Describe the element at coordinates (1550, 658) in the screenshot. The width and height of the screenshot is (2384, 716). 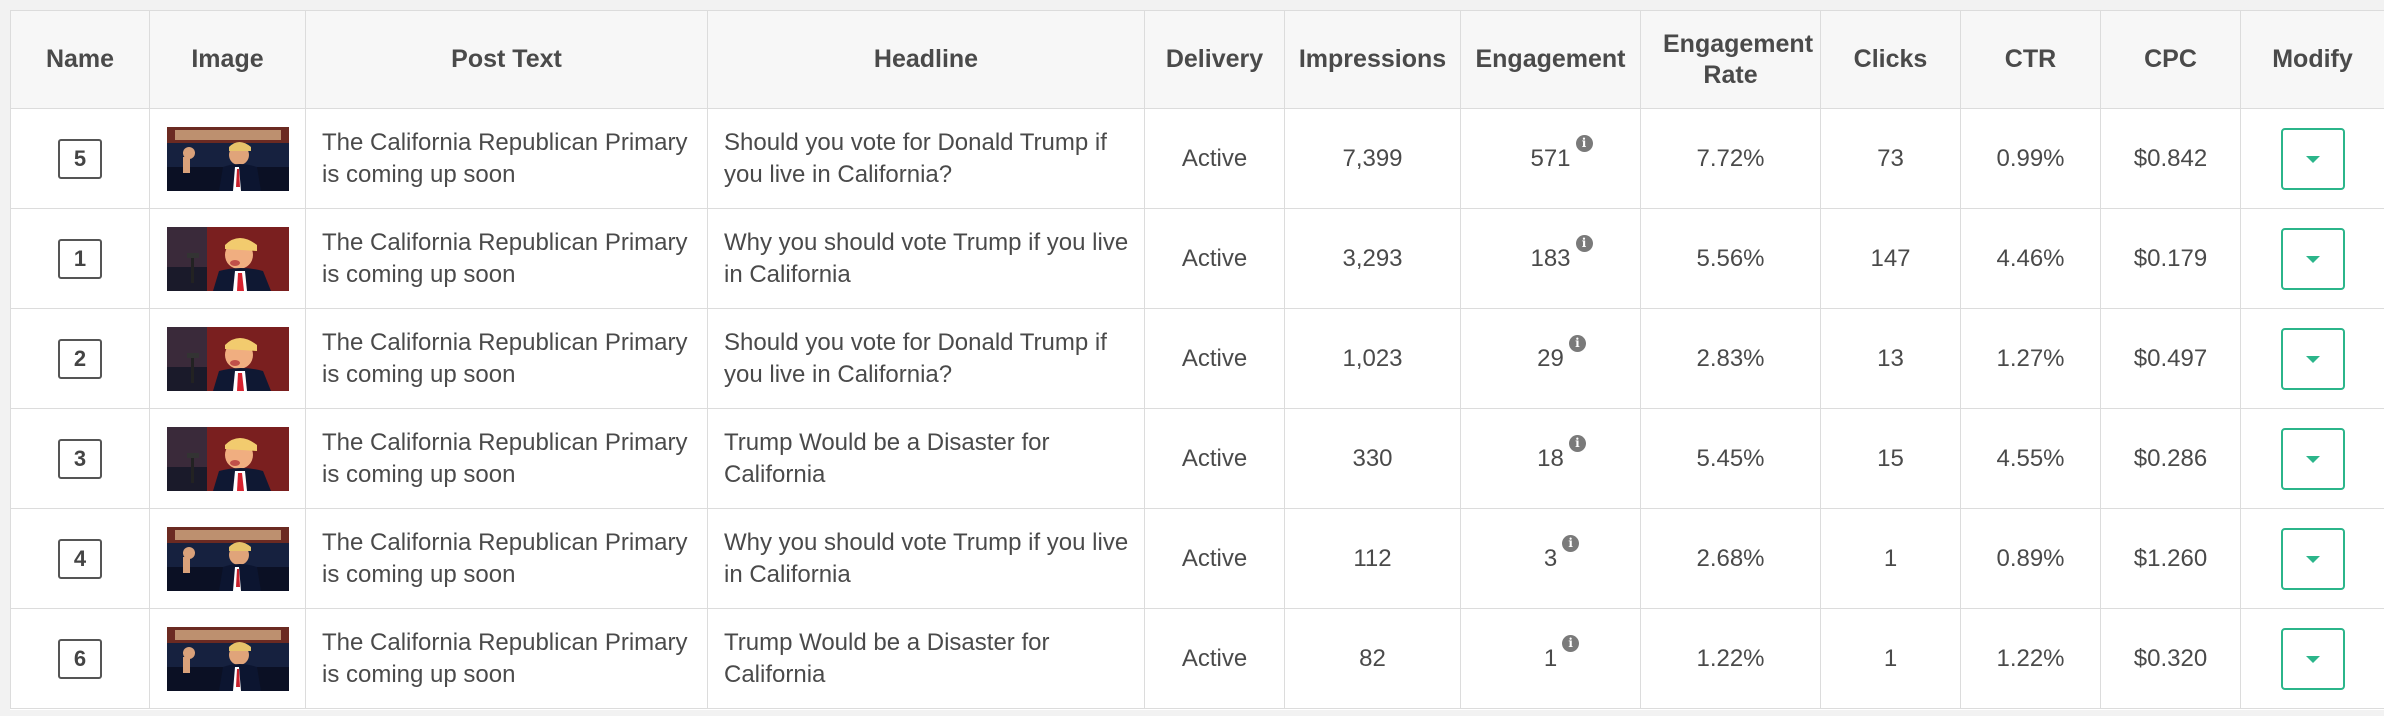
I see `engagement-value: 1` at that location.